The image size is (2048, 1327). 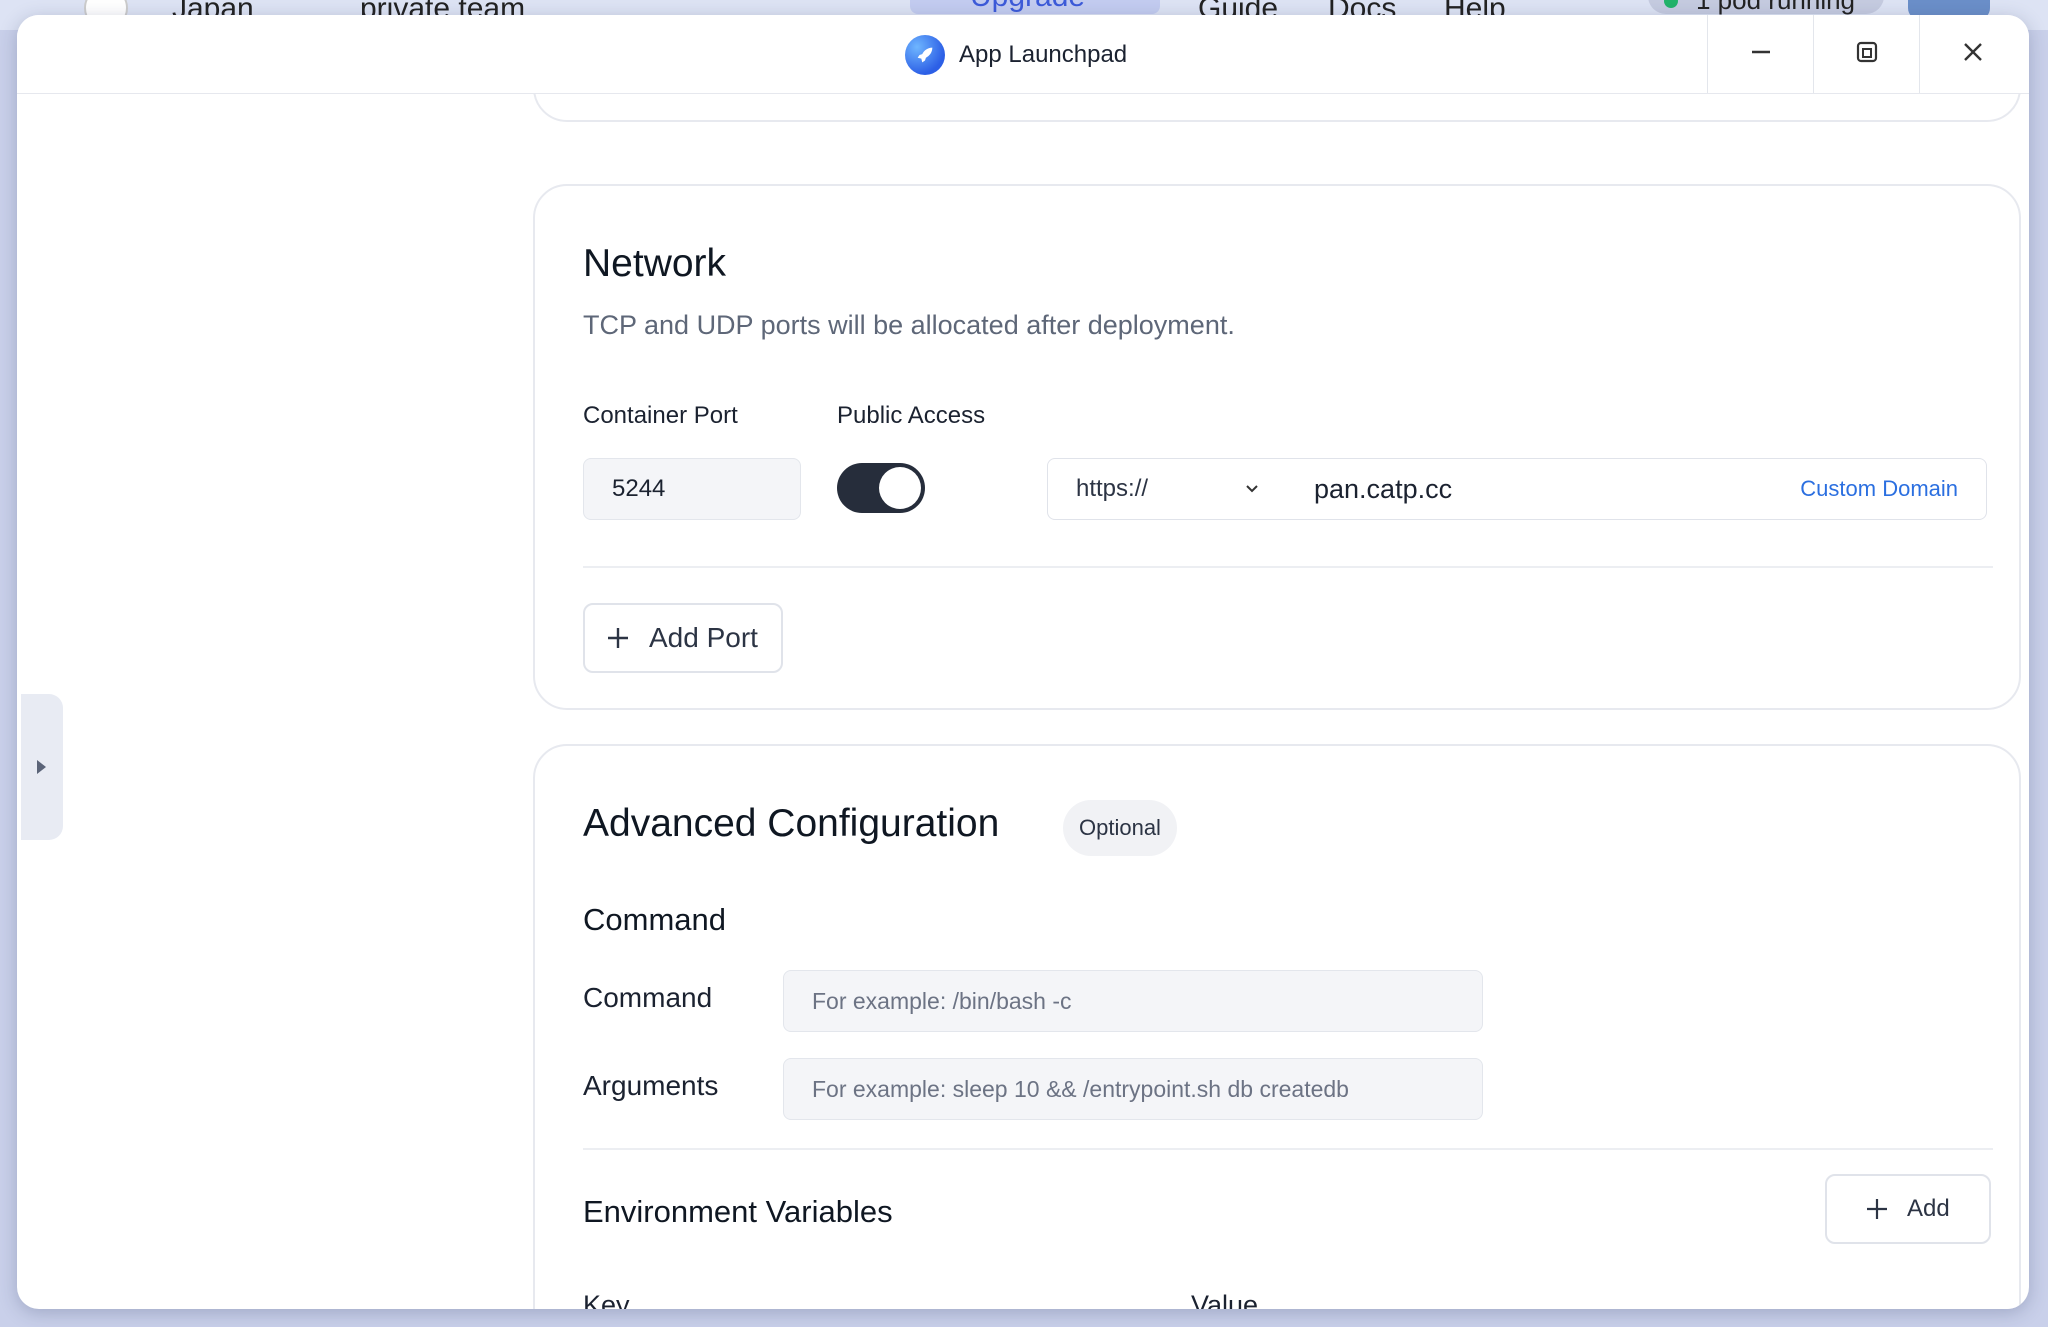 What do you see at coordinates (1035, 7) in the screenshot?
I see `upgrade-button: Upgrade` at bounding box center [1035, 7].